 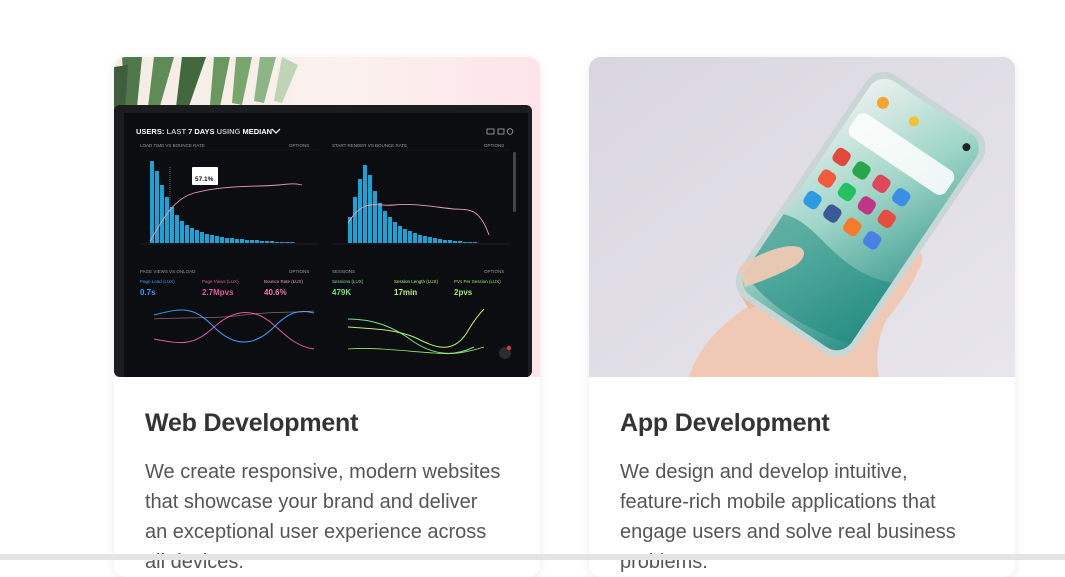 What do you see at coordinates (275, 292) in the screenshot?
I see `metric-value: 40.6%` at bounding box center [275, 292].